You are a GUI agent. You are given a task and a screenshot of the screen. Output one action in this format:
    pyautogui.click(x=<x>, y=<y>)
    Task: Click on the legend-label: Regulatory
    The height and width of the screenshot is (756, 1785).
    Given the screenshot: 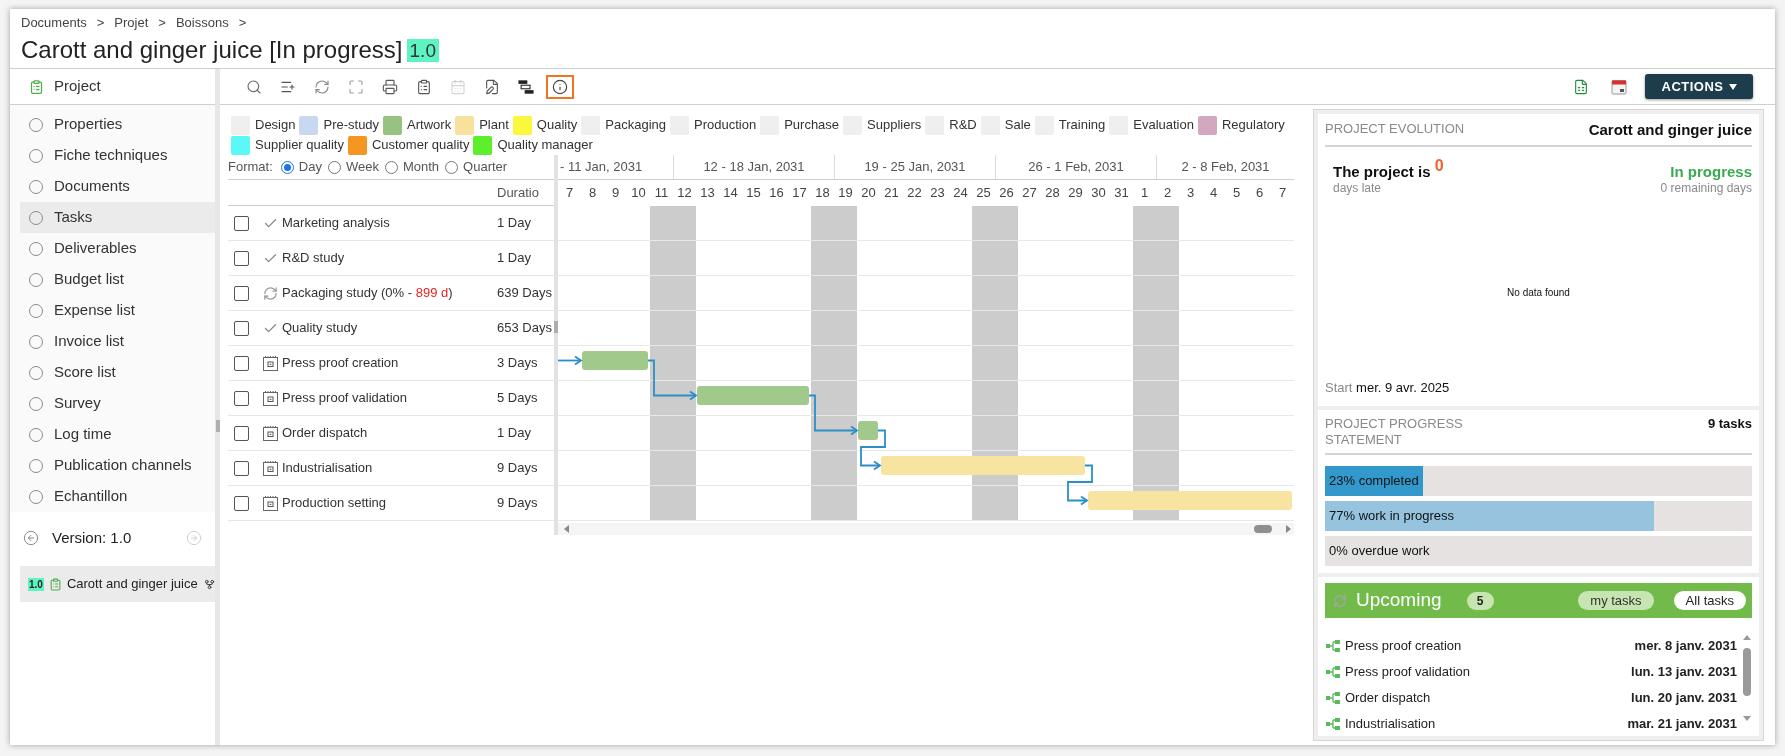 What is the action you would take?
    pyautogui.click(x=1253, y=125)
    